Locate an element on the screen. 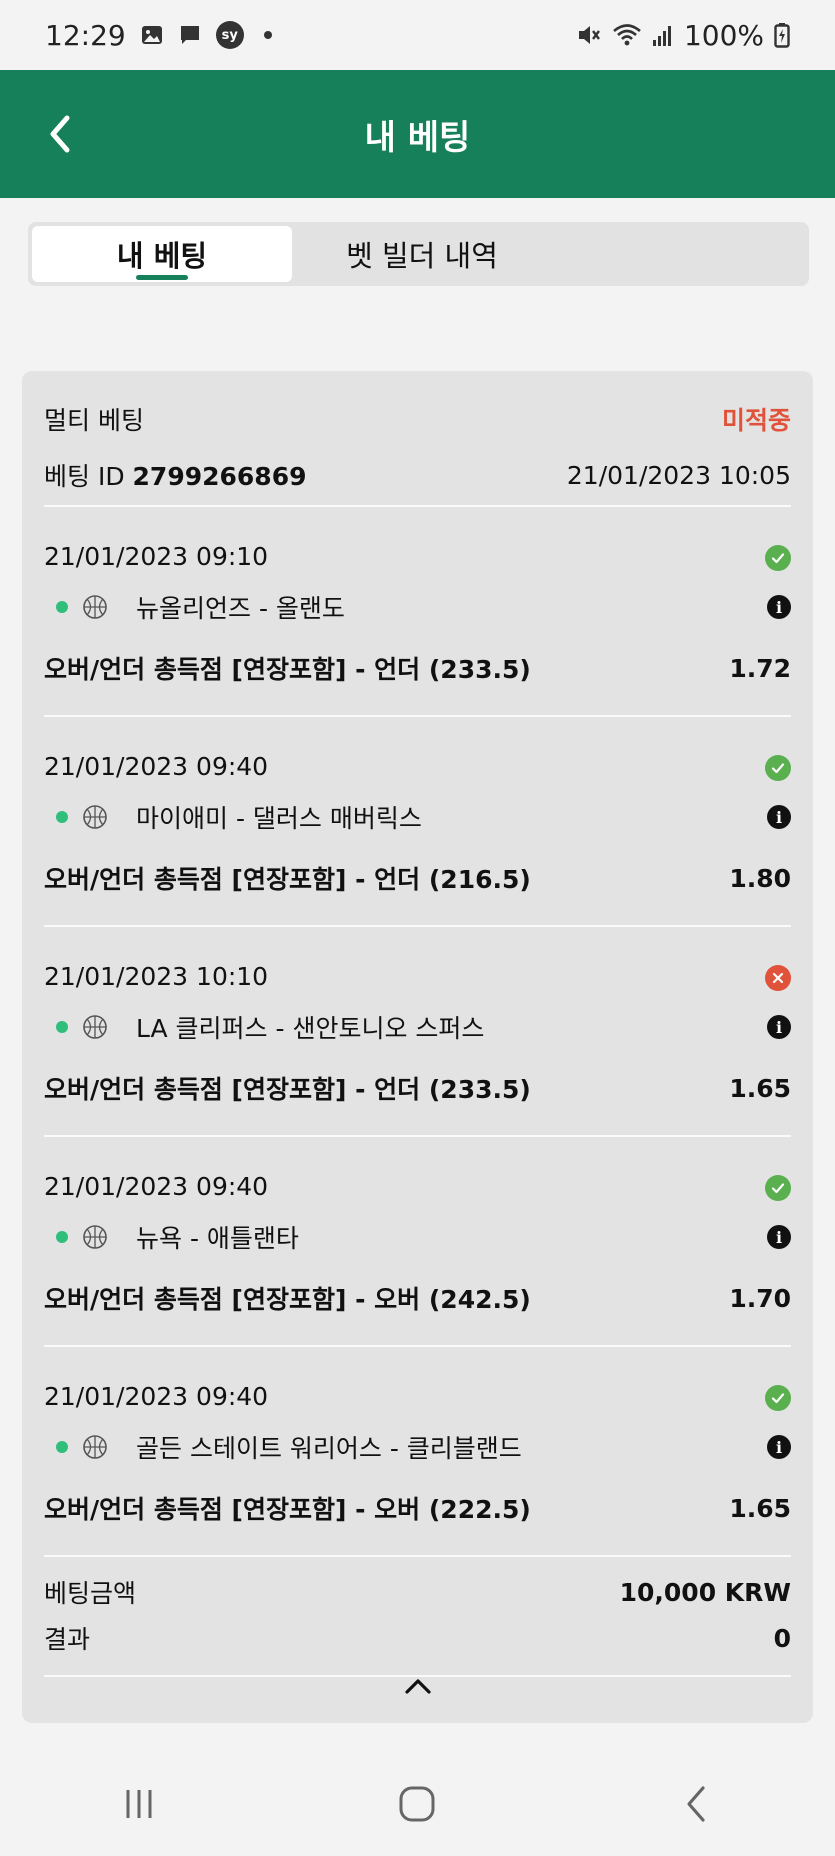 The width and height of the screenshot is (835, 1856). bet-type-row: 멀티 베팅 미적중 is located at coordinates (417, 419).